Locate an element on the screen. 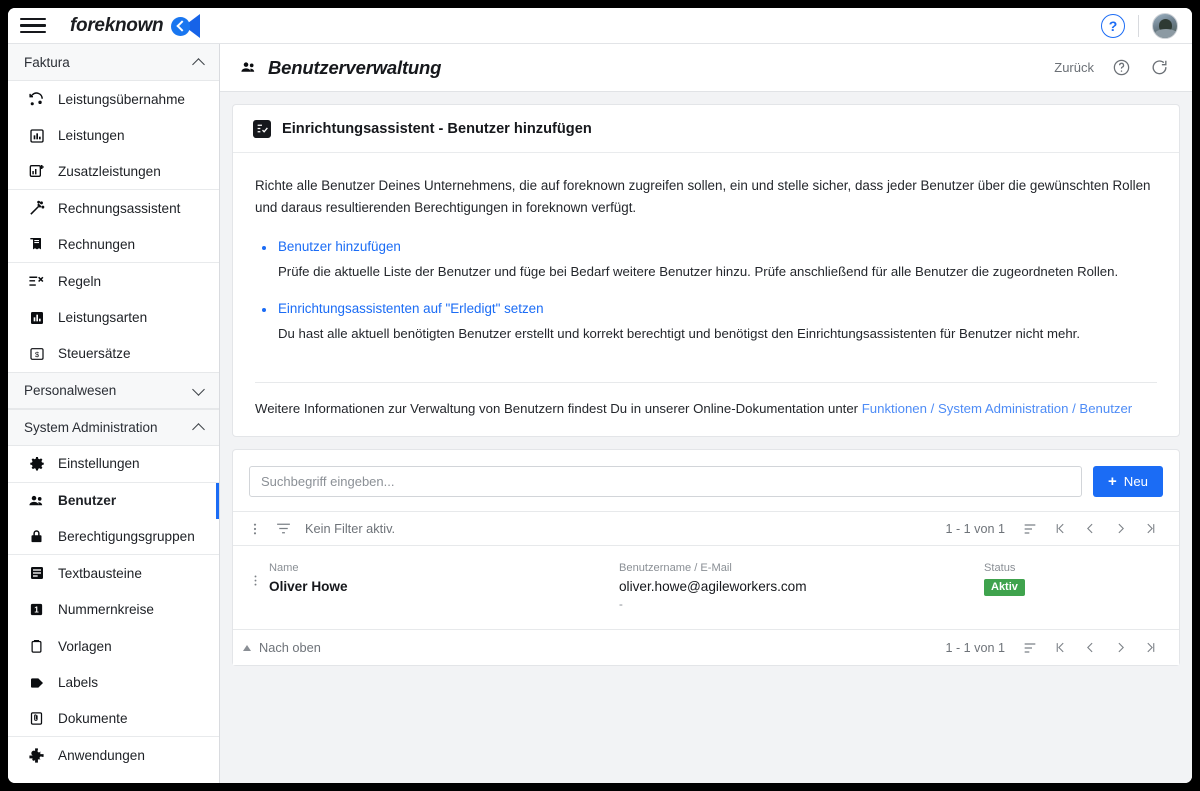 This screenshot has width=1200, height=791. top-bar: foreknown ? is located at coordinates (600, 26).